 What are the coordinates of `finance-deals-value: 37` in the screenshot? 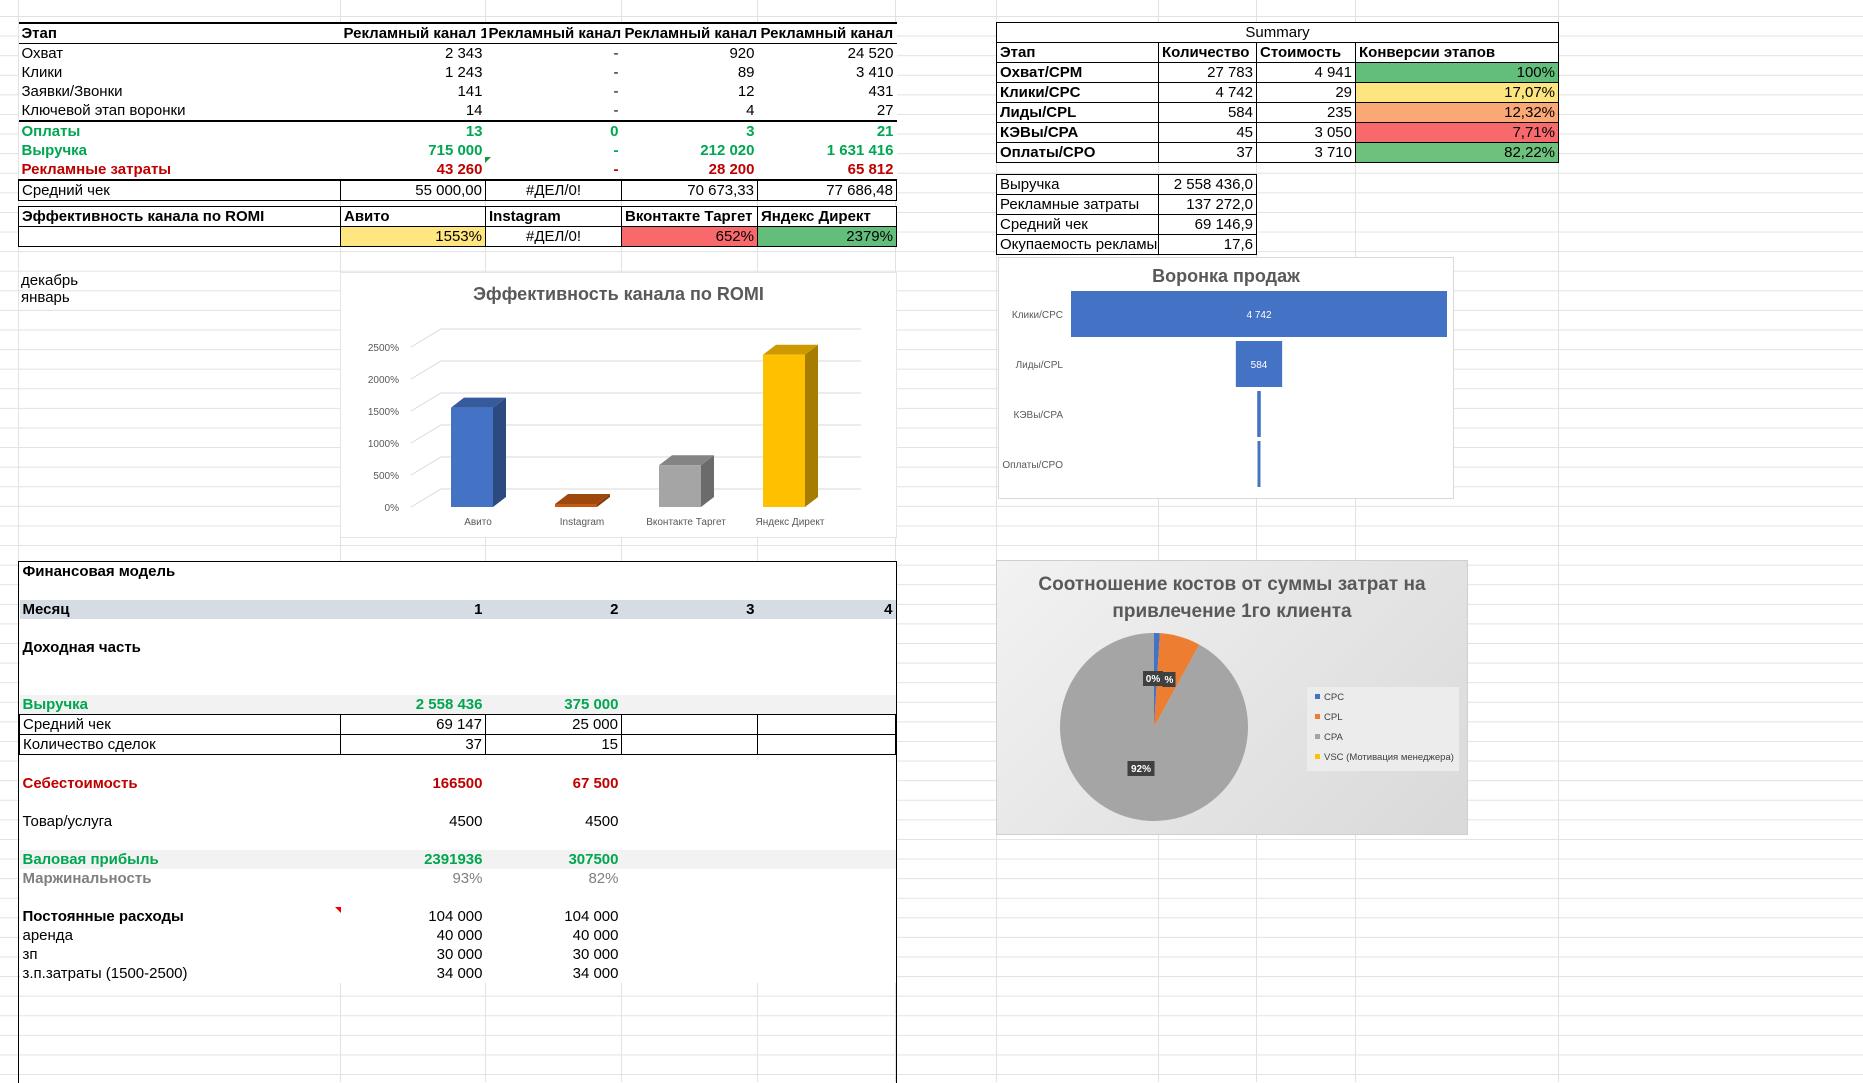 It's located at (413, 744).